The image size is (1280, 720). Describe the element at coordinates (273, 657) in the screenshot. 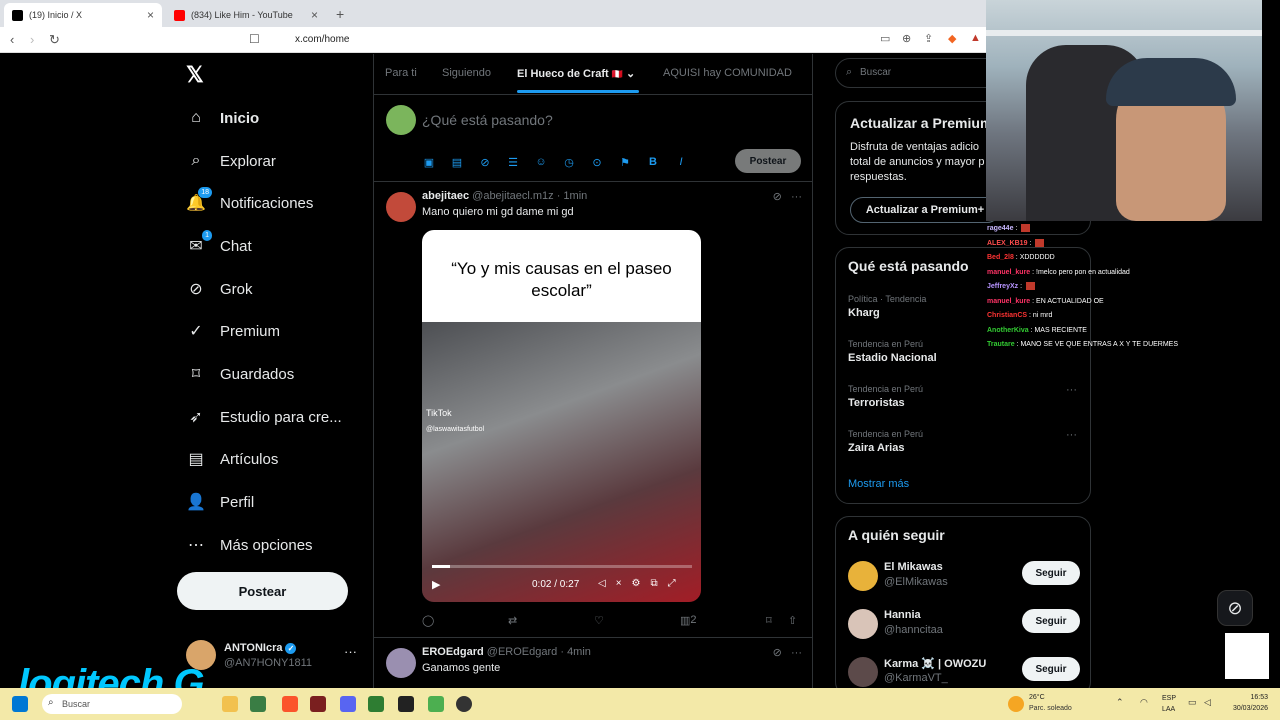

I see `account-switcher: ANTONIcra ✓ @AN7HONY1811 ···` at that location.